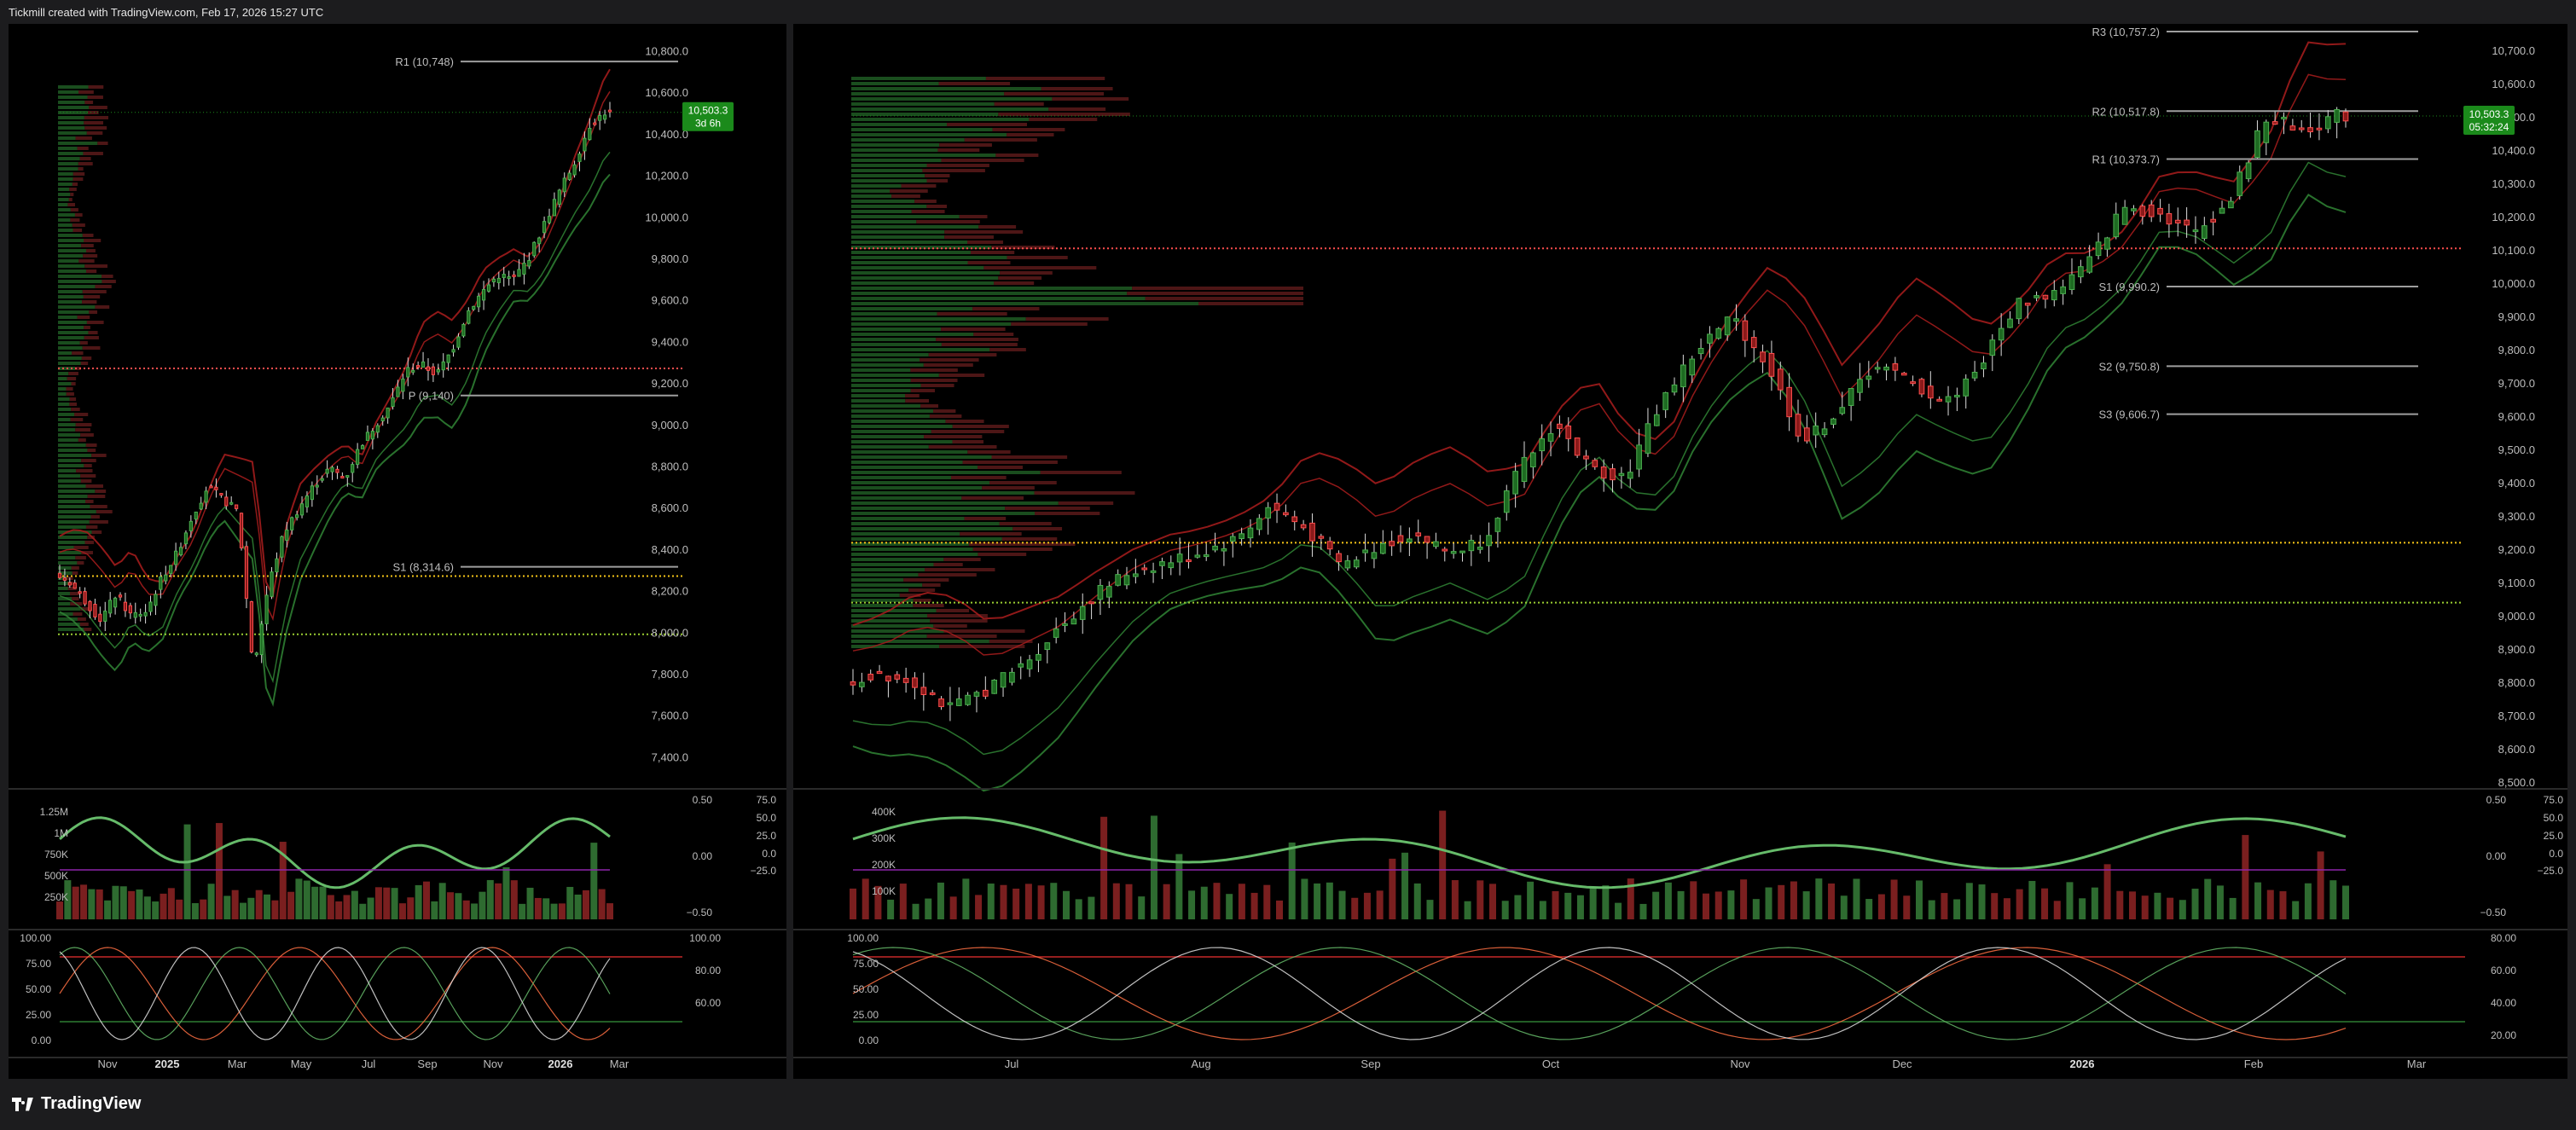 The image size is (2576, 1130). I want to click on left-pivot-label: P (9,140), so click(431, 396).